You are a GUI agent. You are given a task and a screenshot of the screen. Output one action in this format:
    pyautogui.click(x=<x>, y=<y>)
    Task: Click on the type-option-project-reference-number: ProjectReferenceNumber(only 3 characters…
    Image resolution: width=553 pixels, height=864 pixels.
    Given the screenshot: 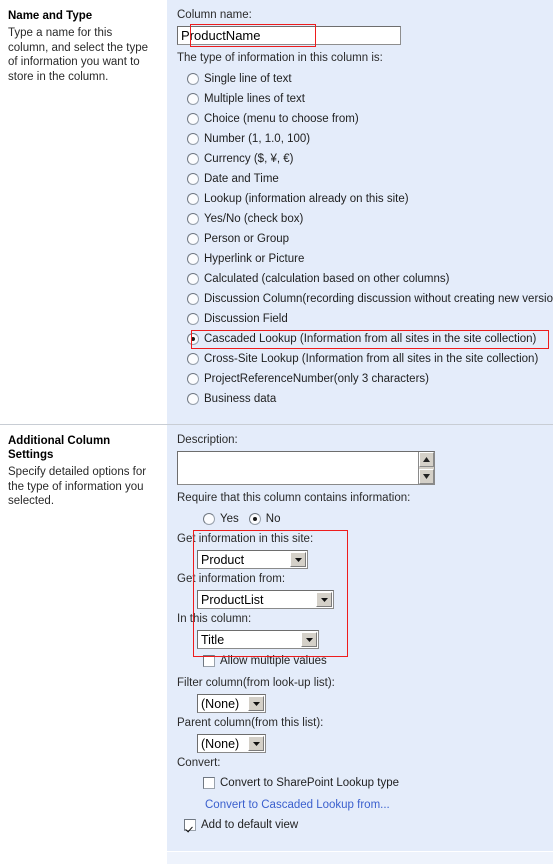 What is the action you would take?
    pyautogui.click(x=370, y=379)
    